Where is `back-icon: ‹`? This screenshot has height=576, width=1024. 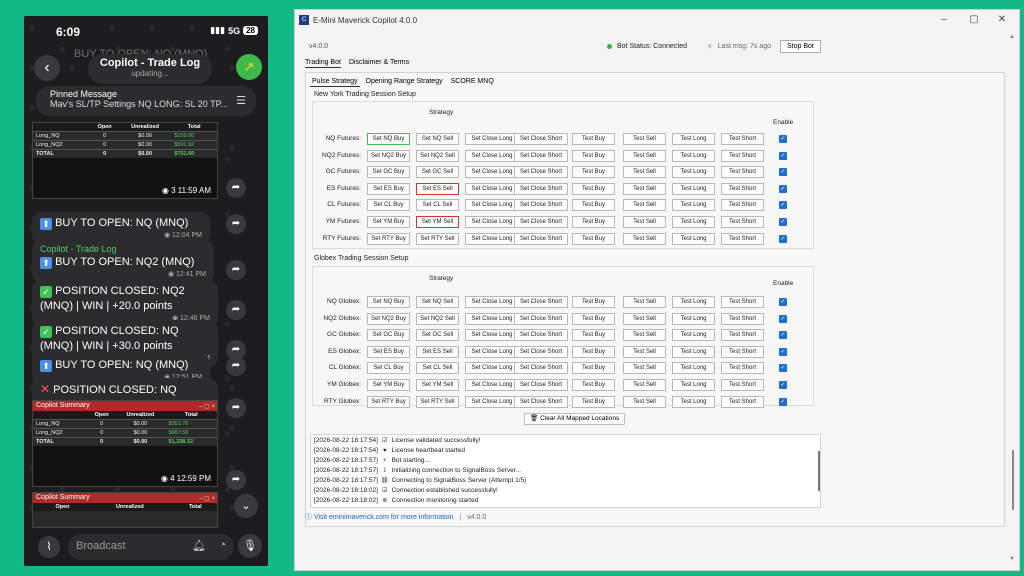
back-icon: ‹ is located at coordinates (47, 68).